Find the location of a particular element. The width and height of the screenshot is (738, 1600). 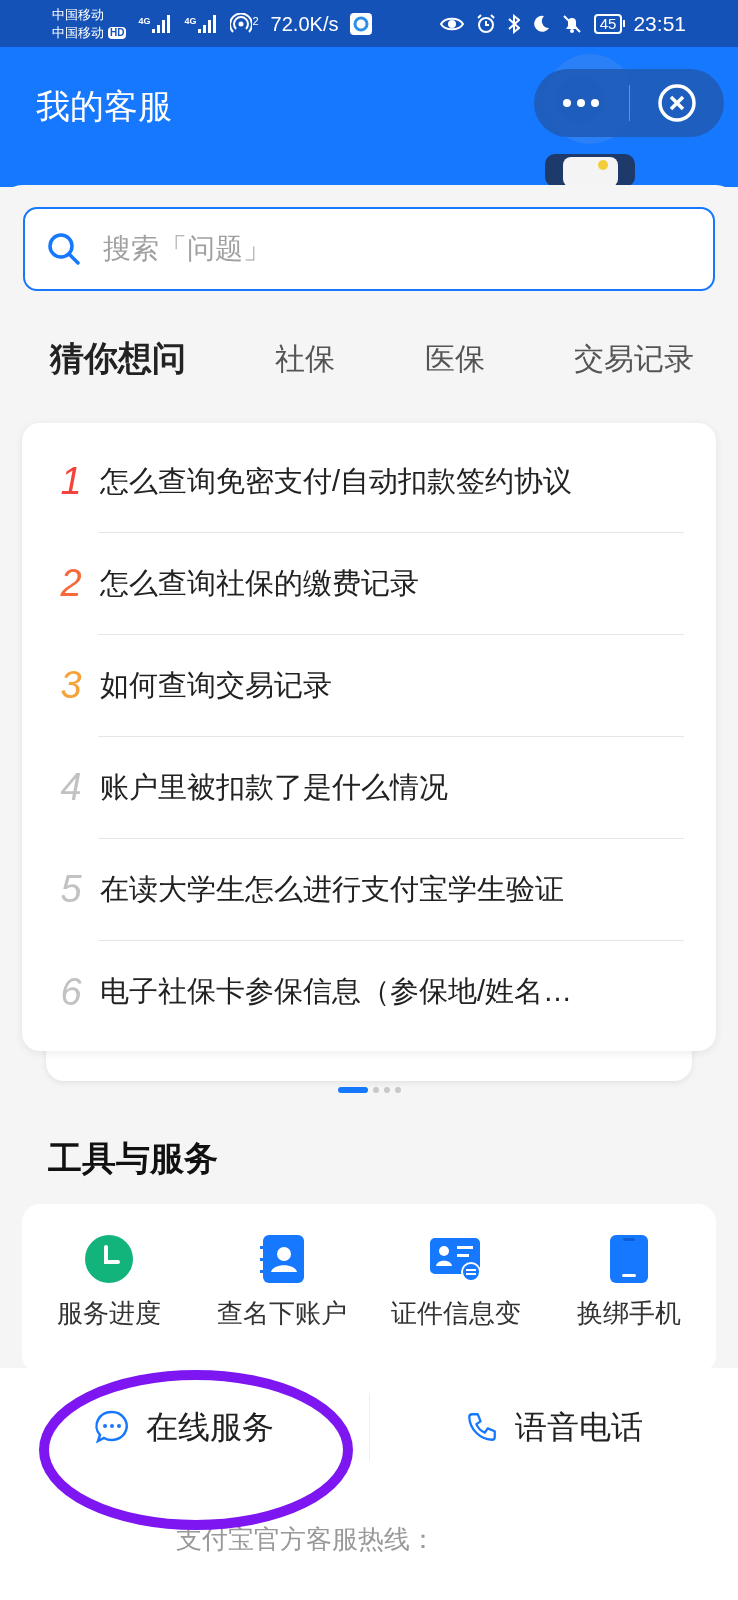

tool-item: 换绑手机 is located at coordinates (629, 1283).